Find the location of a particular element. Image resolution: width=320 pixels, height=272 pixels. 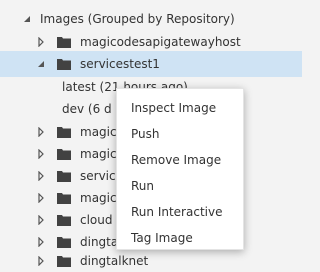

tree-item-label: dingtalknet is located at coordinates (114, 261).